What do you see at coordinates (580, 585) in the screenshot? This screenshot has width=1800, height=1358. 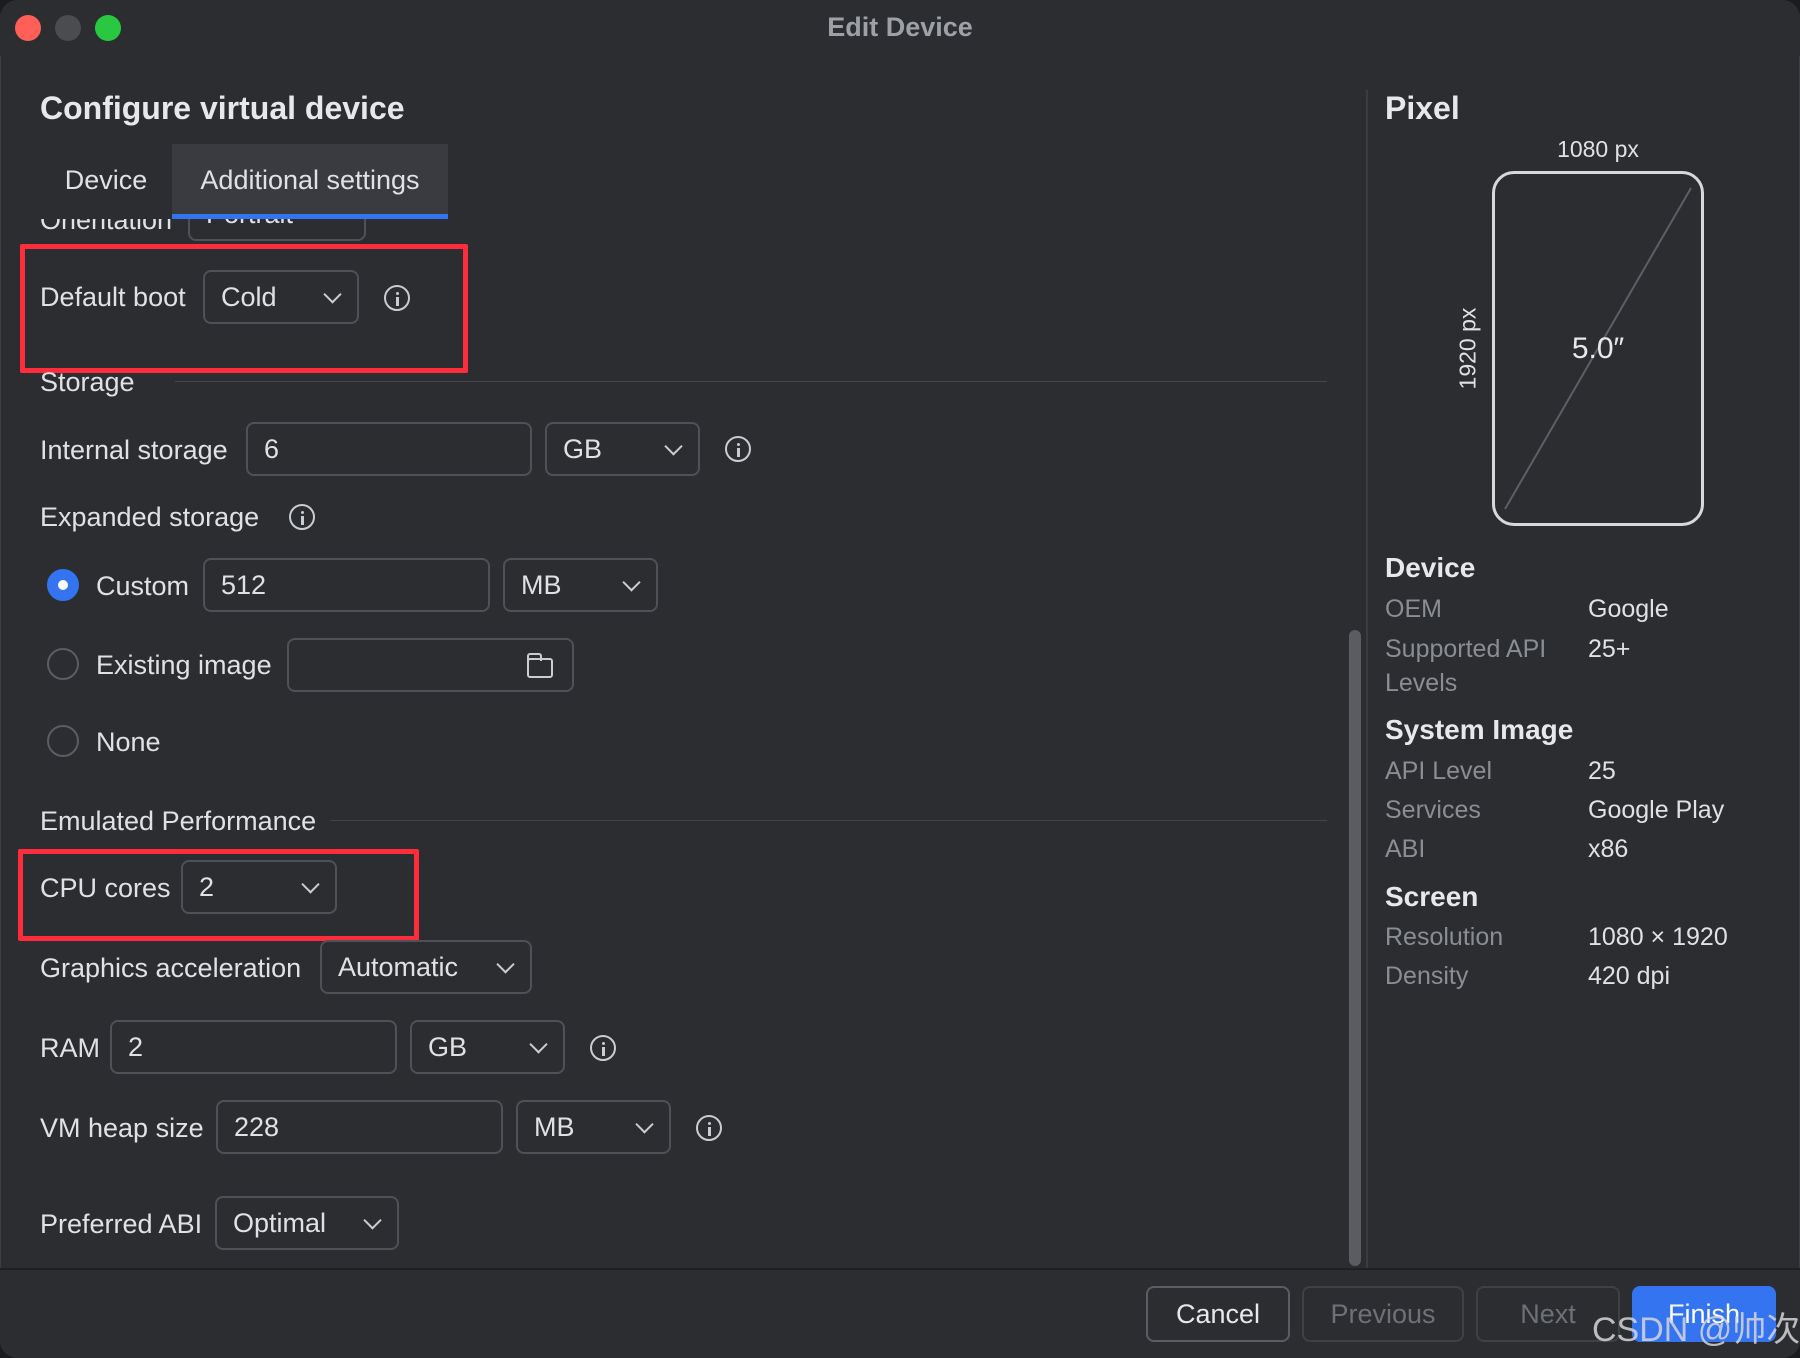 I see `custom-storage-unit-select: MB` at bounding box center [580, 585].